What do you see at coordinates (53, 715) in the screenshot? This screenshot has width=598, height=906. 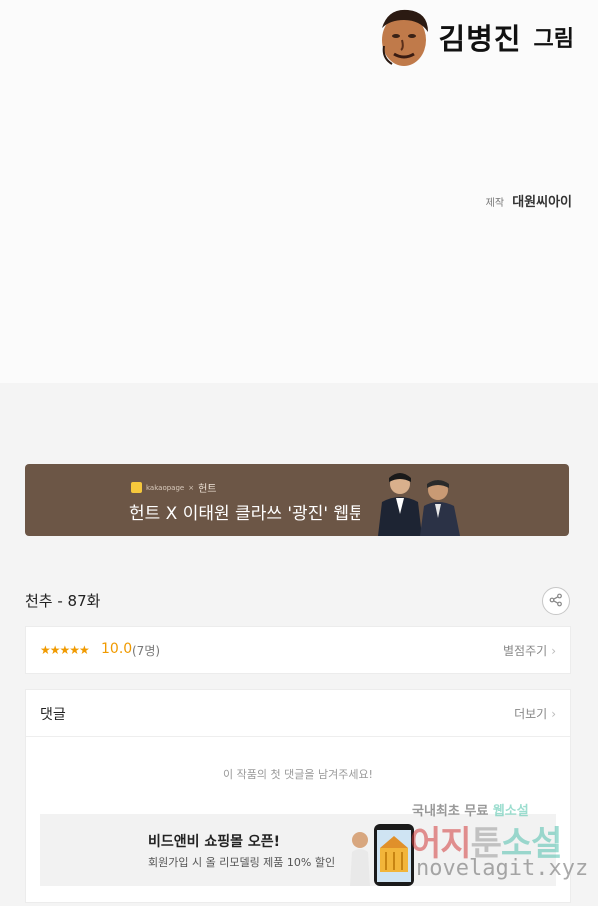 I see `comments-title: 댓글` at bounding box center [53, 715].